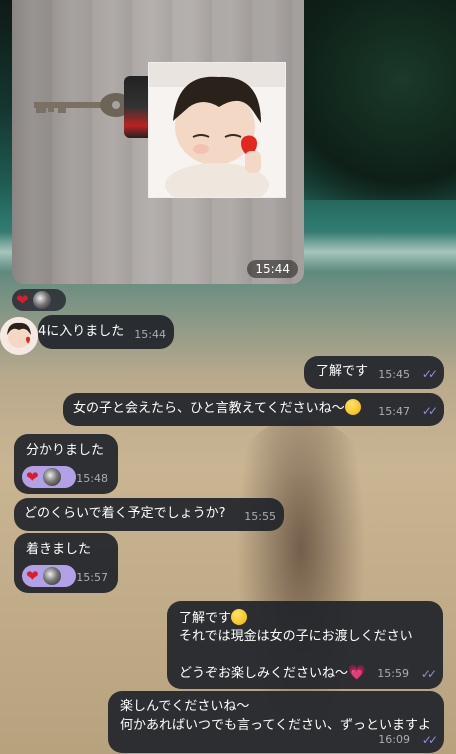 The width and height of the screenshot is (456, 754). I want to click on message-time: 15:48, so click(92, 478).